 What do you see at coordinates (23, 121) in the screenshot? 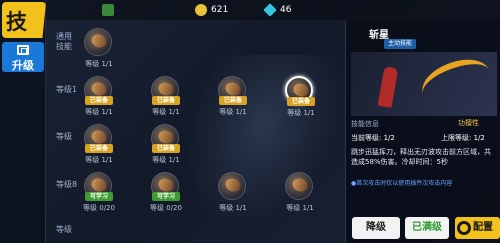
I see `sidebar: 技能 升级` at bounding box center [23, 121].